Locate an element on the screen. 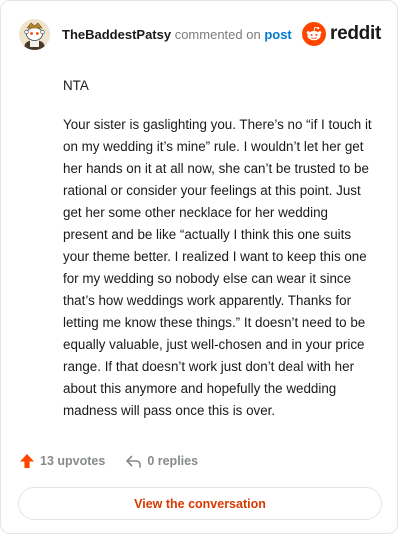 This screenshot has width=400, height=536. upvote-arrow-icon is located at coordinates (27, 461).